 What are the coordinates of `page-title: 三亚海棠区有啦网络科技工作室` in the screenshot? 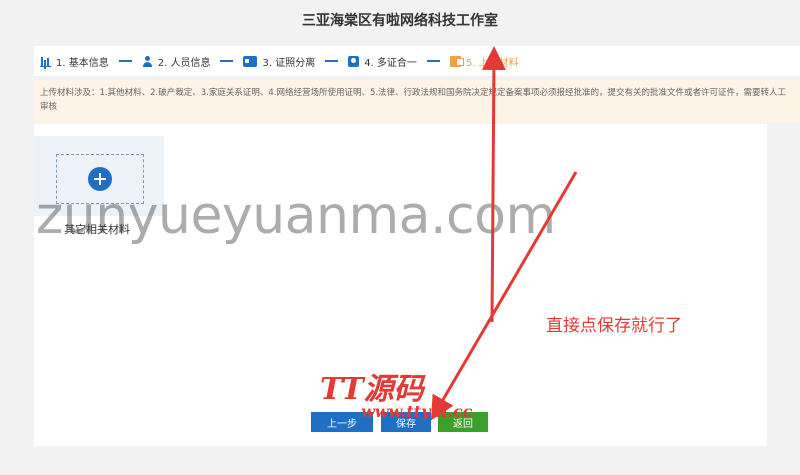 It's located at (400, 21).